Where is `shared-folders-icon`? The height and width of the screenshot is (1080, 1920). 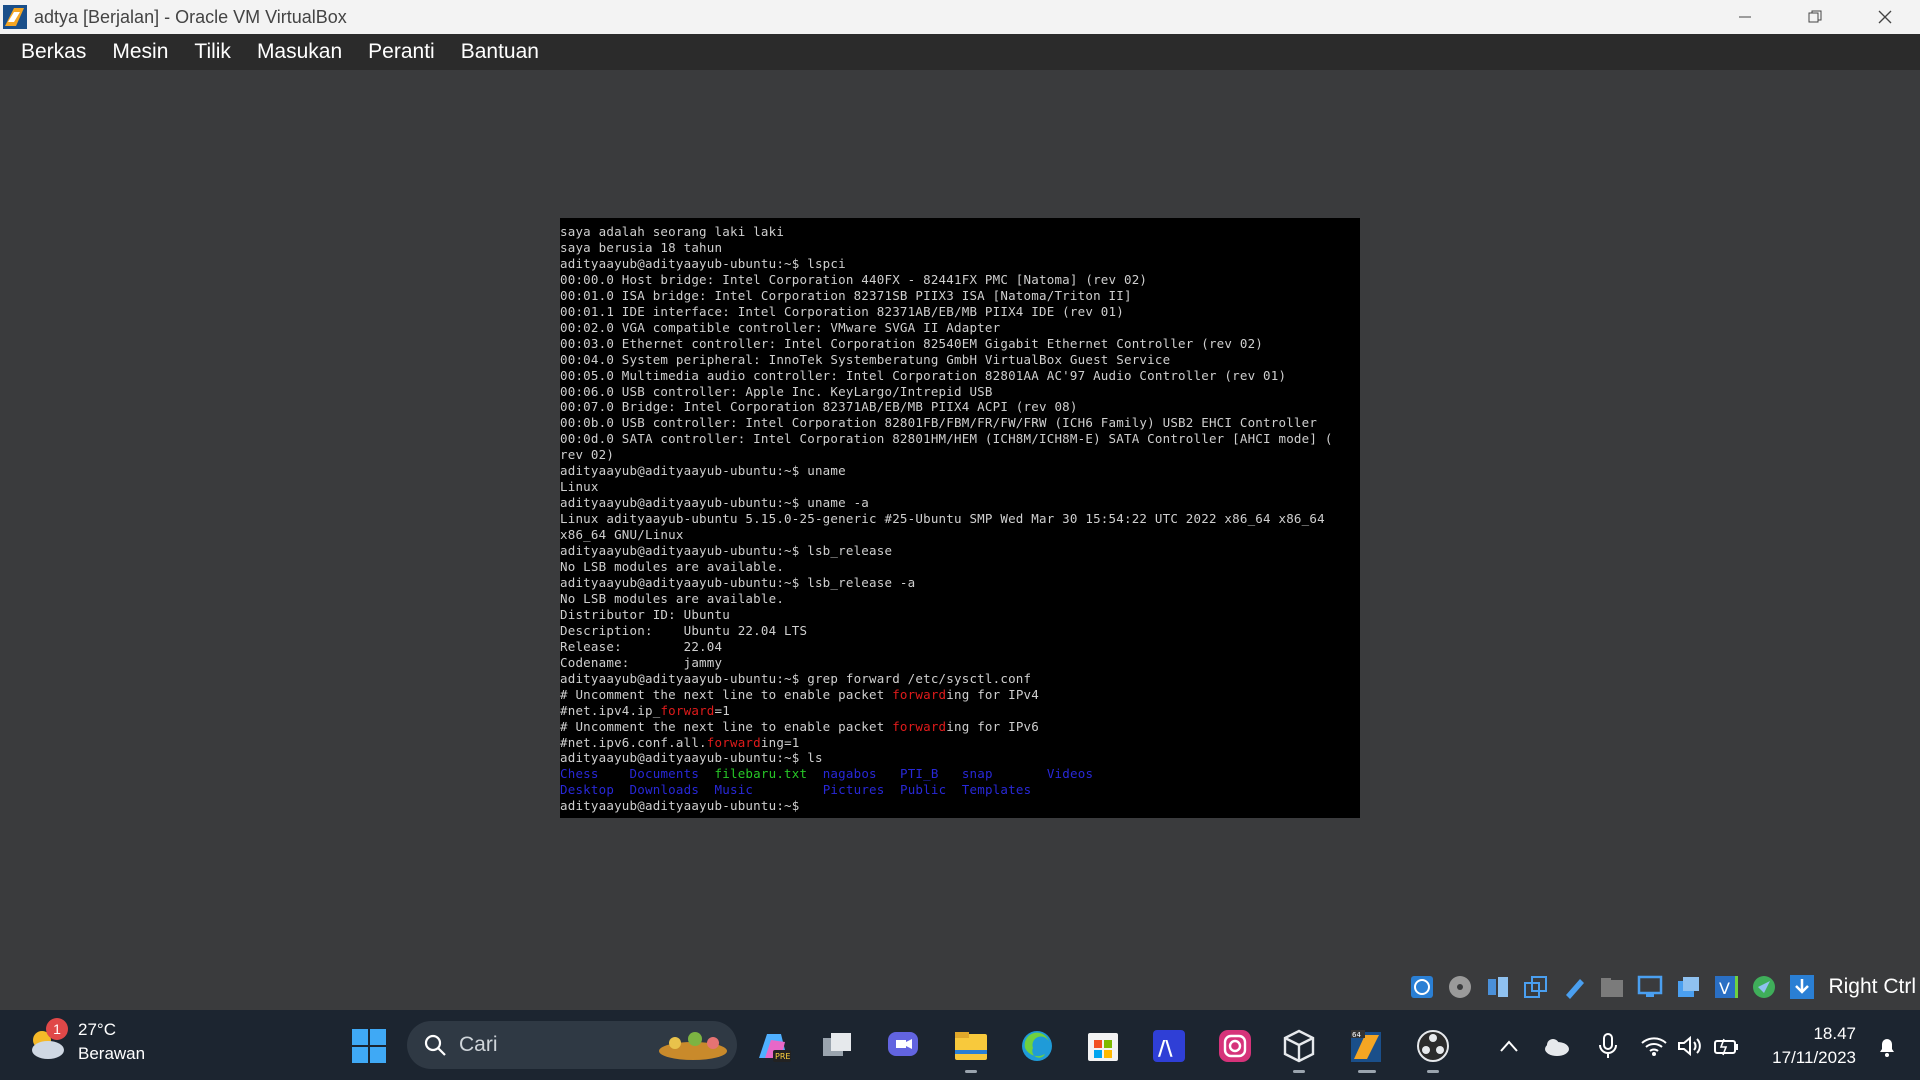
shared-folders-icon is located at coordinates (1612, 987).